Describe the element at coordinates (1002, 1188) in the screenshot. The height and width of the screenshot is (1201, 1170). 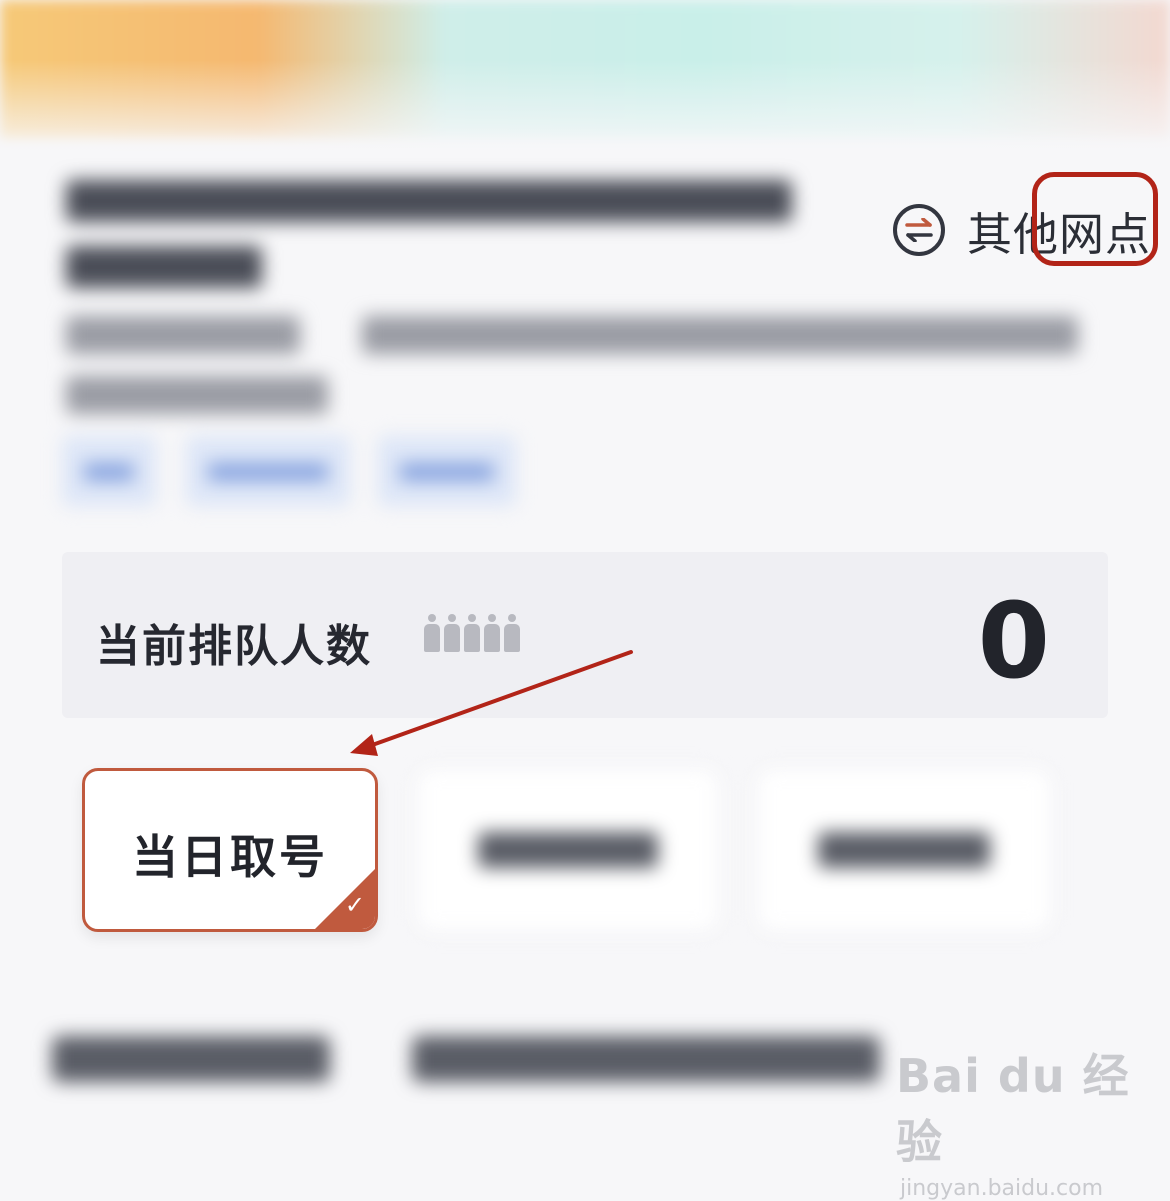
I see `watermark-url: jingyan.baidu.com` at that location.